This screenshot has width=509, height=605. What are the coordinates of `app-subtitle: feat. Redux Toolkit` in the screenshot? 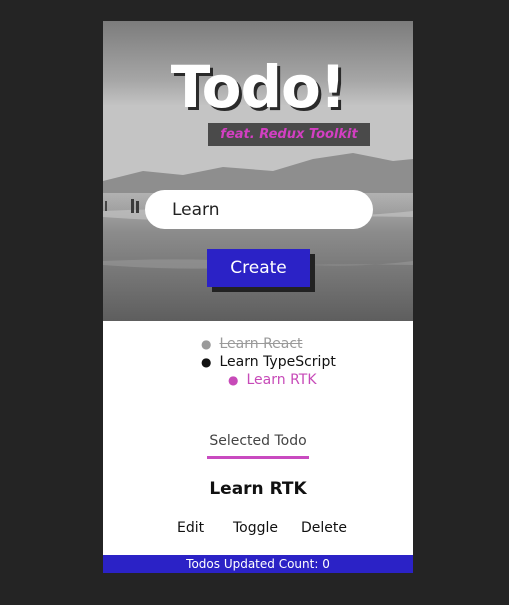 It's located at (289, 134).